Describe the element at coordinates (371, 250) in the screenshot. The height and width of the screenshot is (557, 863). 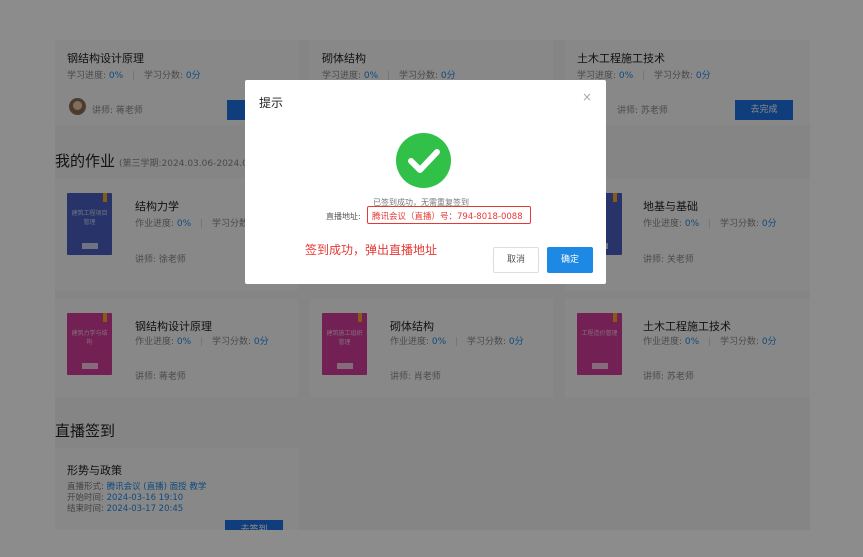
I see `annotation-text: 签到成功，弹出直播地址` at that location.